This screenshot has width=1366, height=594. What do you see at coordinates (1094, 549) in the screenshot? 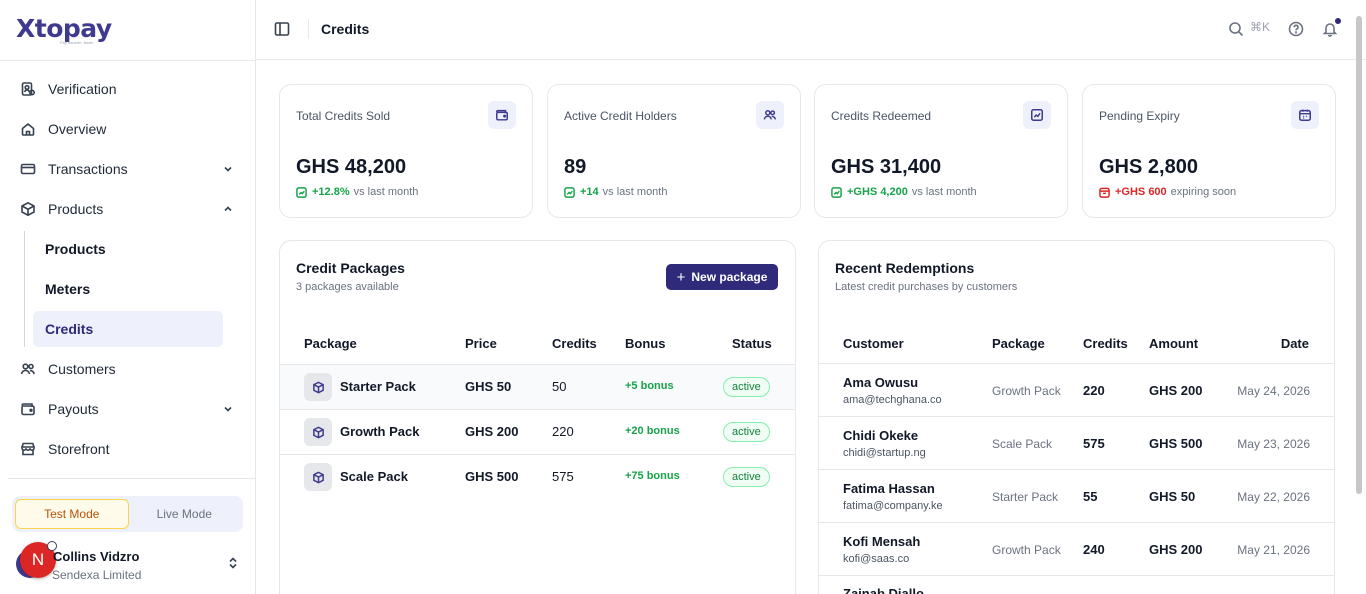
I see `redemption-credits: 240` at bounding box center [1094, 549].